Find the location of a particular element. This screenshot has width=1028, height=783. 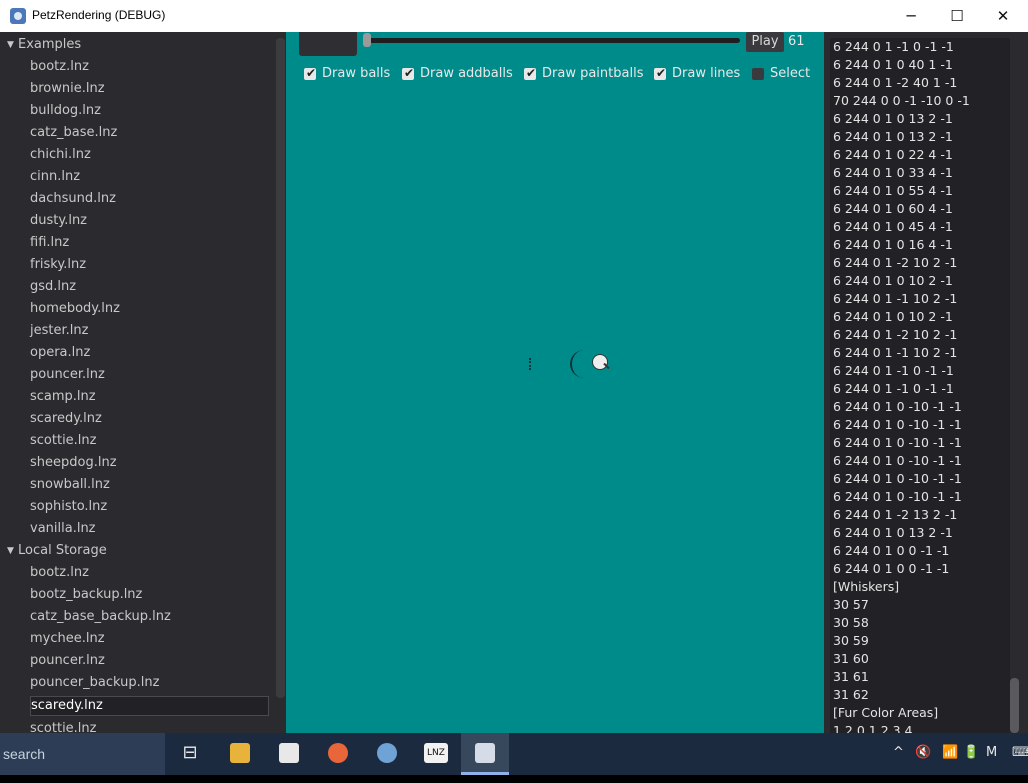

text-line: [Fur Color Areas] is located at coordinates (886, 712).